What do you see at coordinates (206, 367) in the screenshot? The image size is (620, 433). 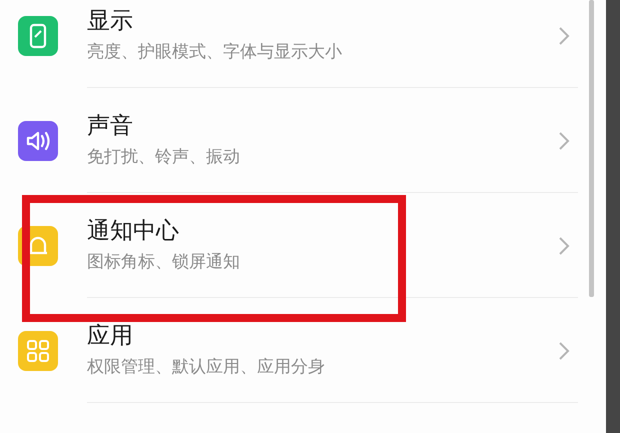 I see `item-subtitle: 权限管理、默认应用、应用分身` at bounding box center [206, 367].